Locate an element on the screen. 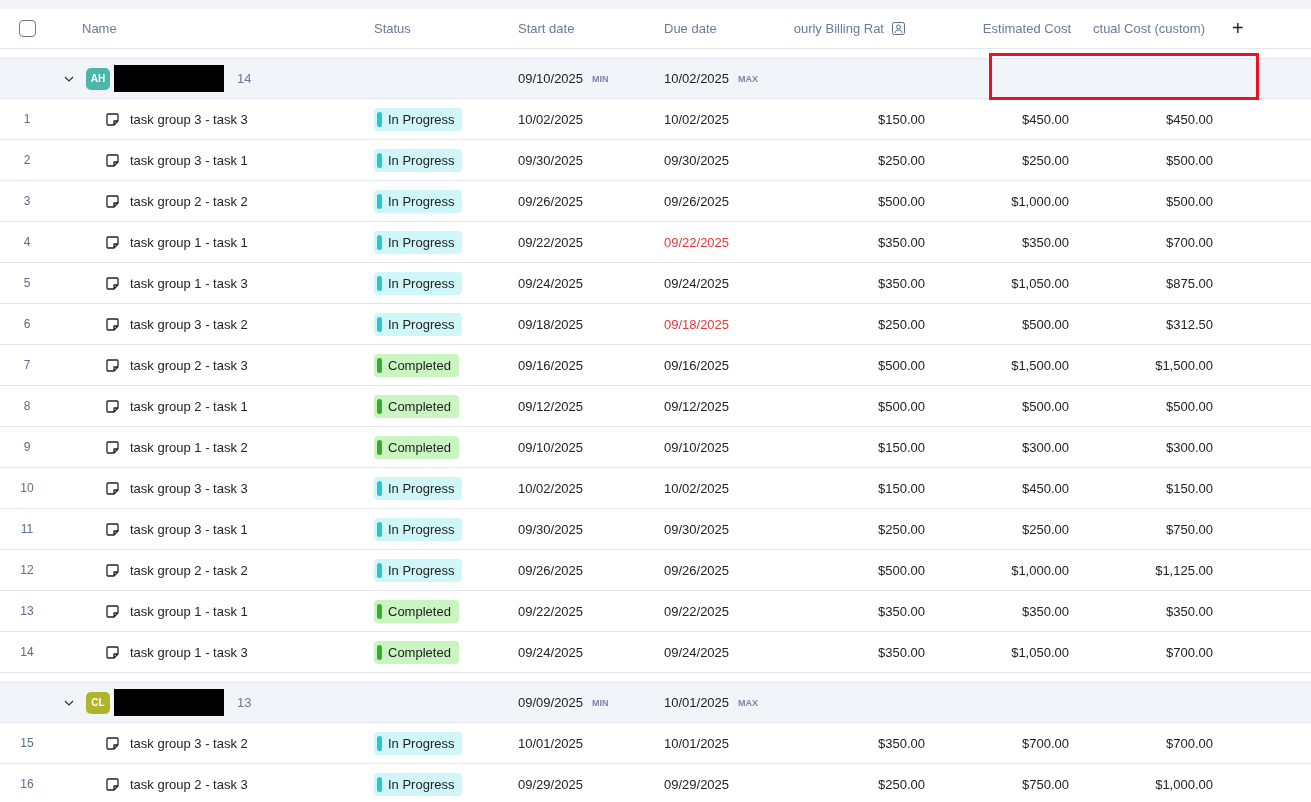 The width and height of the screenshot is (1311, 802). actual-cost: $750.00 is located at coordinates (1189, 529).